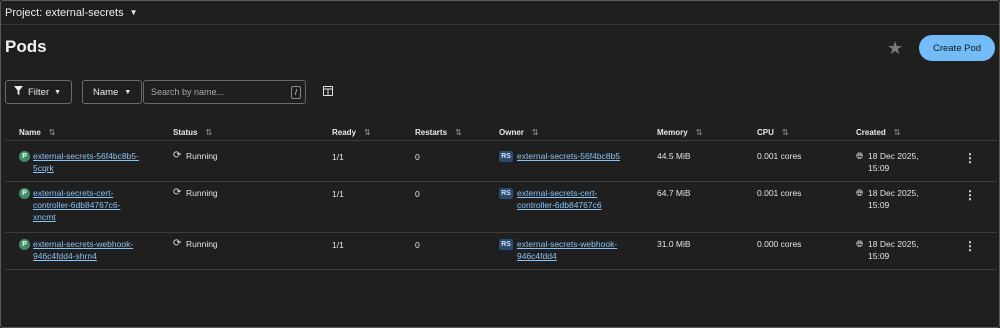  I want to click on column-header-memory: Memory ⇅, so click(679, 132).